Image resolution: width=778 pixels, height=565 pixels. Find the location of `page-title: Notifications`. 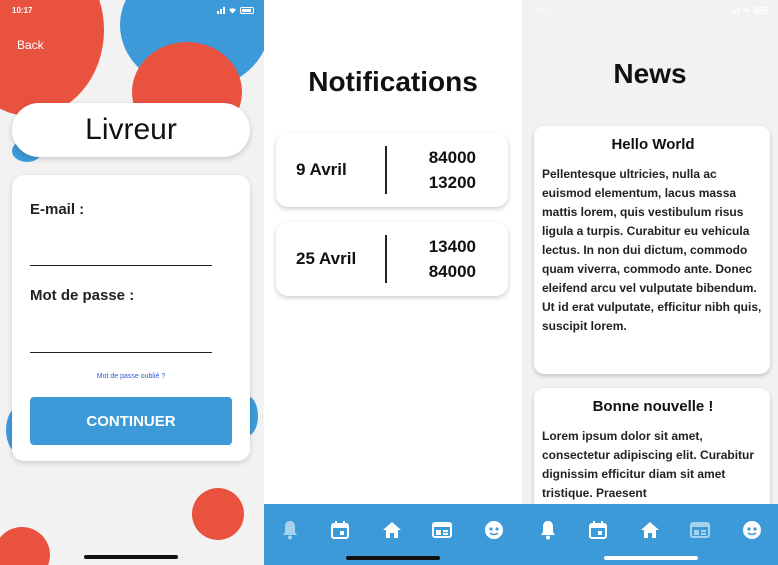

page-title: Notifications is located at coordinates (393, 81).